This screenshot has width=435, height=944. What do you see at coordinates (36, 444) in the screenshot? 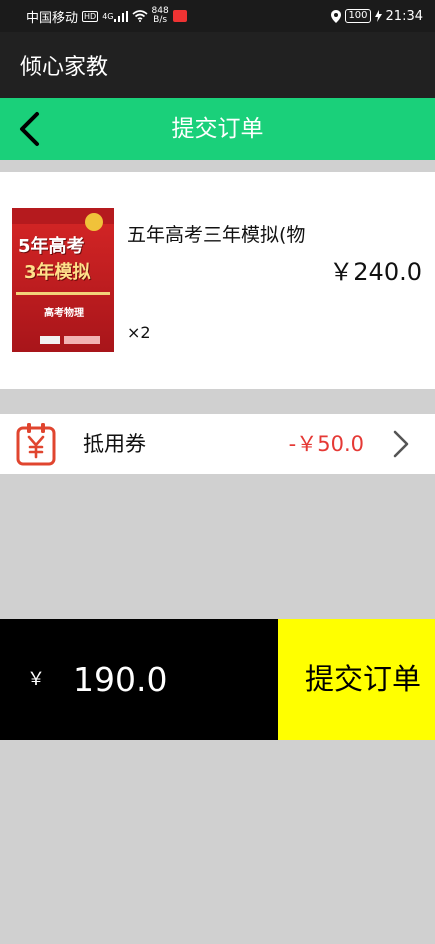
I see `coupon-clipboard-icon` at bounding box center [36, 444].